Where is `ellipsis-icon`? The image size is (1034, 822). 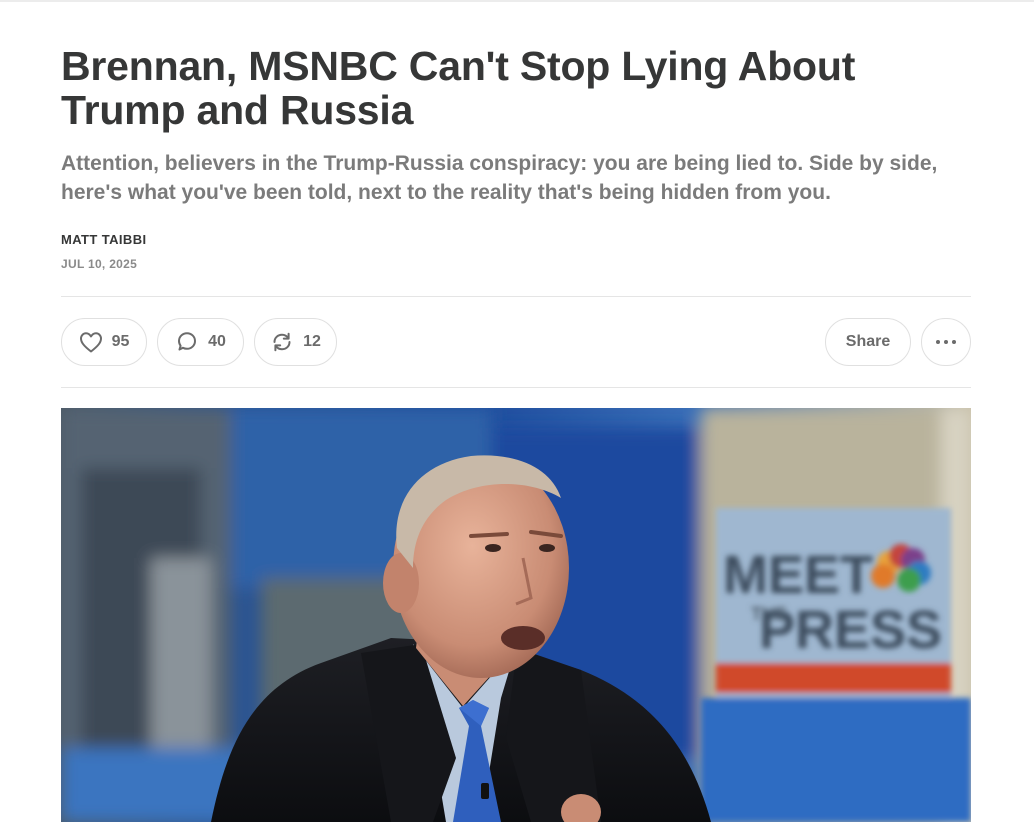
ellipsis-icon is located at coordinates (946, 342).